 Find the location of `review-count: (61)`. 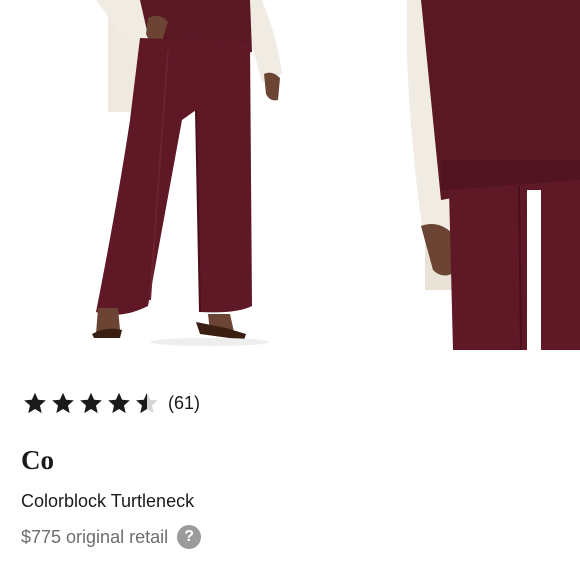

review-count: (61) is located at coordinates (184, 403).